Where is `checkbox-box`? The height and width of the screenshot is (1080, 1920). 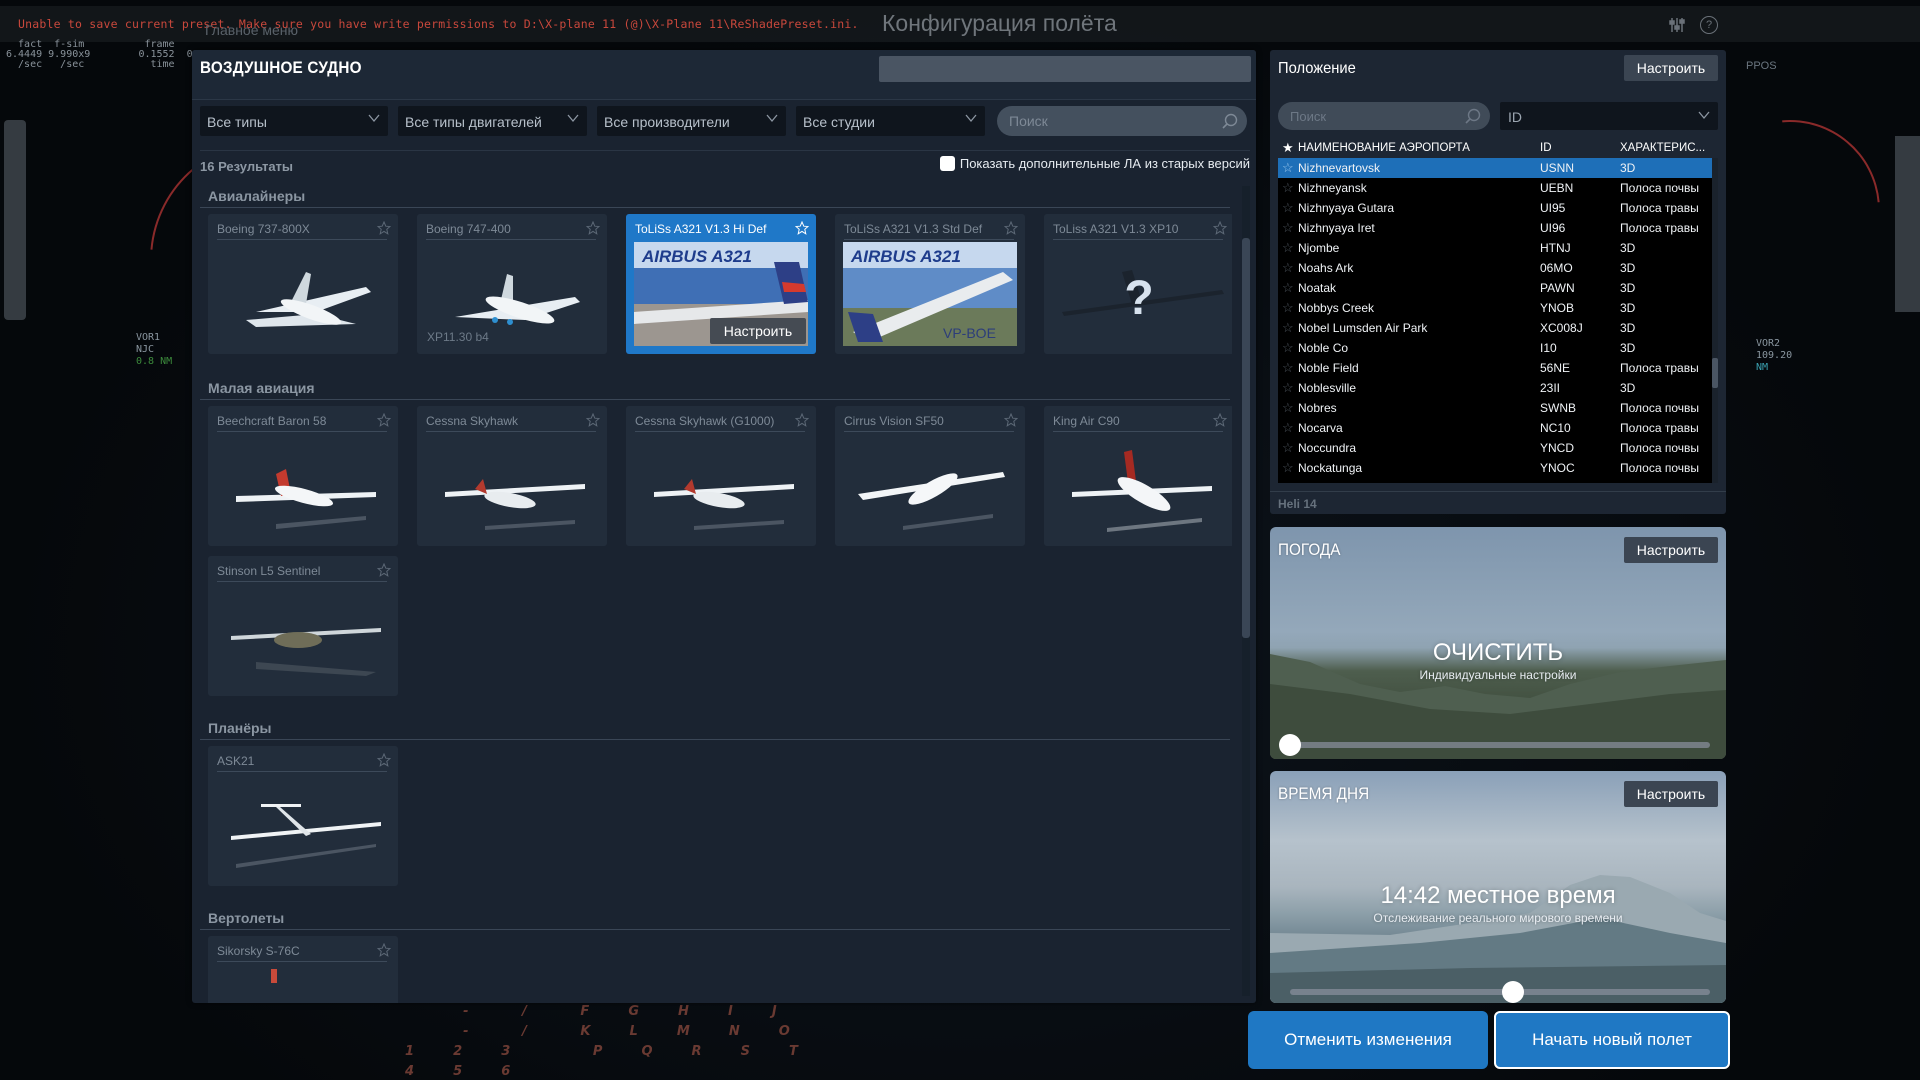
checkbox-box is located at coordinates (947, 163).